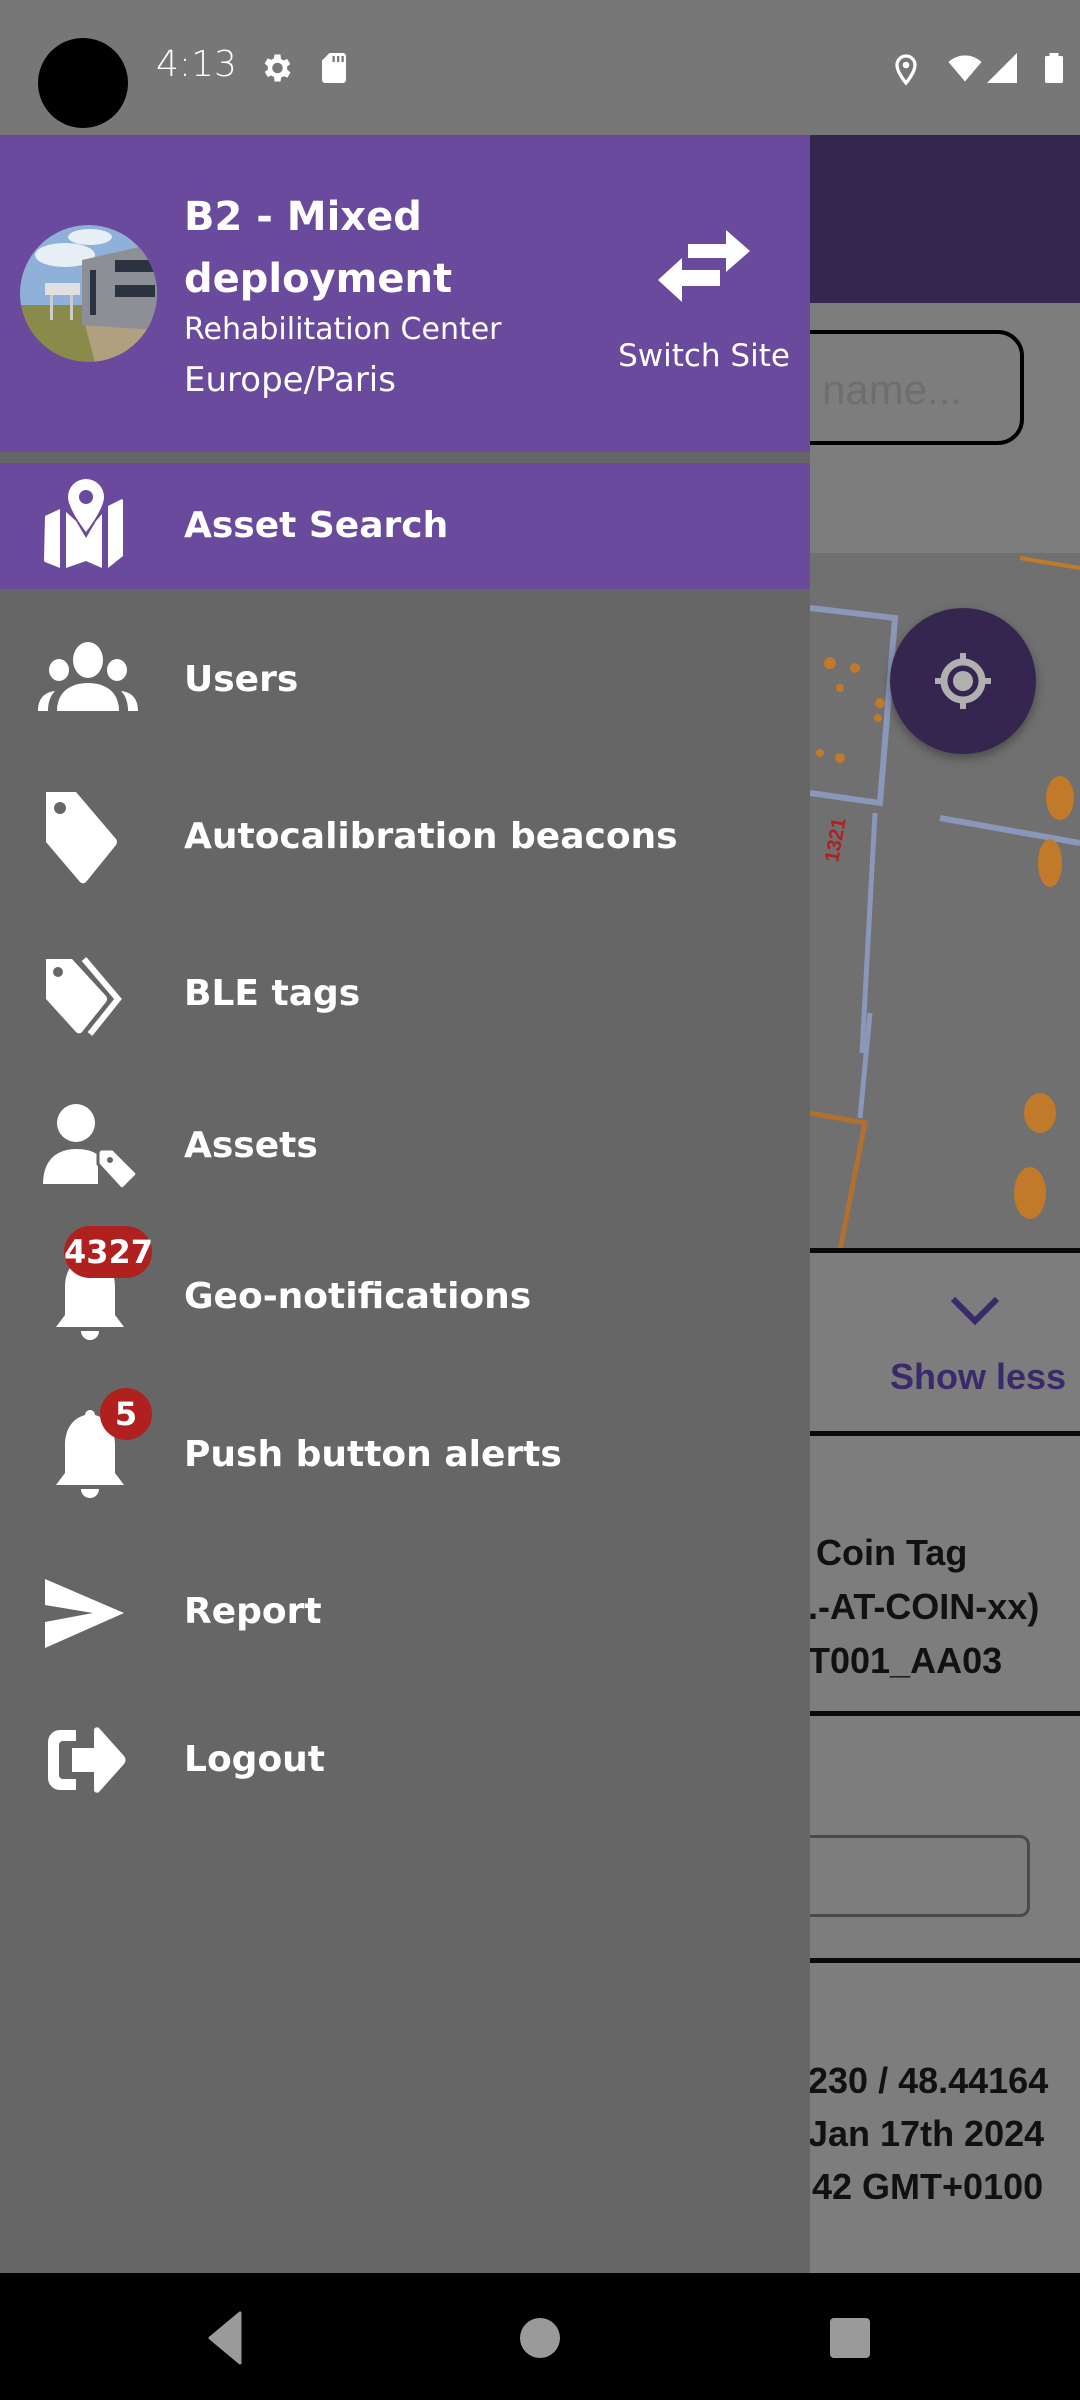 Image resolution: width=1080 pixels, height=2400 pixels. I want to click on drawer-item-label: Geo-notifications, so click(358, 1296).